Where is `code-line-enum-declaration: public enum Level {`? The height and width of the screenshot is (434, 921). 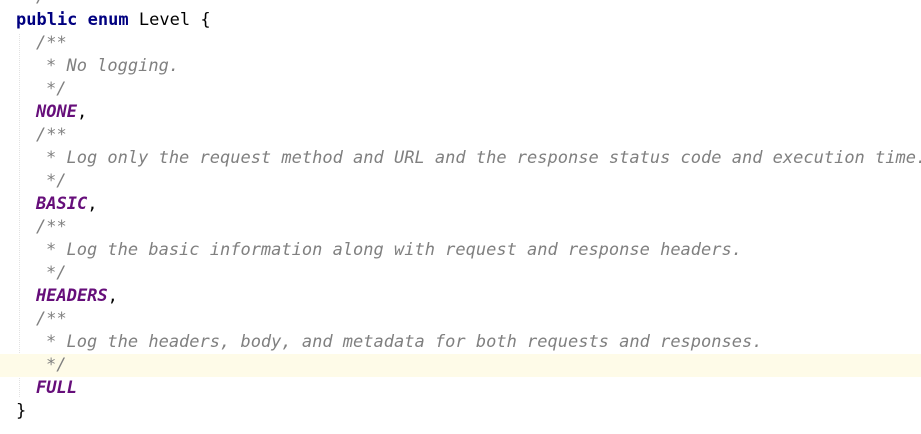 code-line-enum-declaration: public enum Level { is located at coordinates (460, 20).